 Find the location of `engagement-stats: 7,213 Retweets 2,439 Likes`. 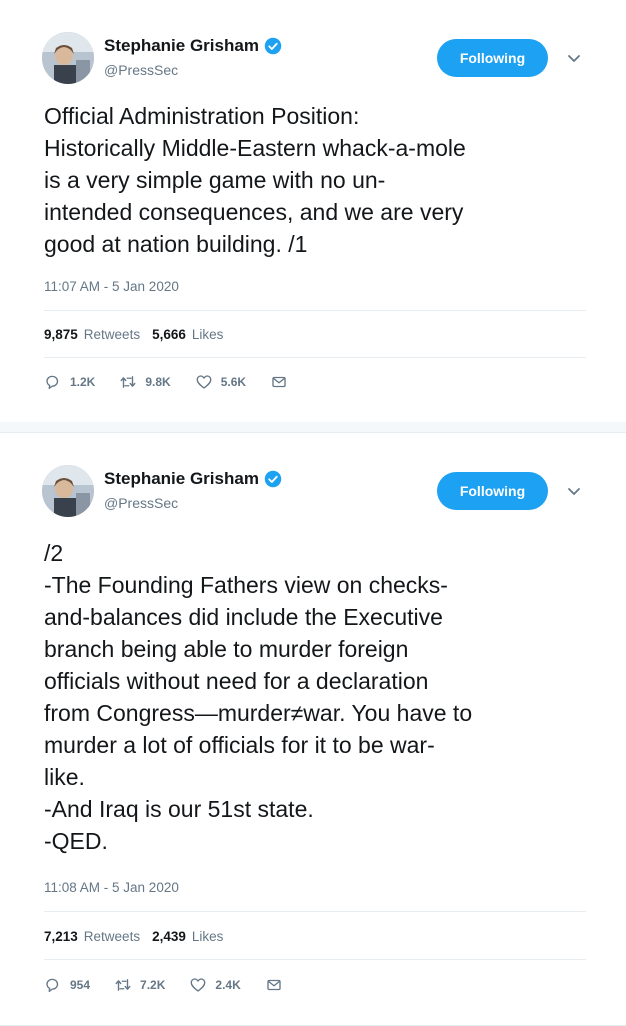

engagement-stats: 7,213 Retweets 2,439 Likes is located at coordinates (136, 936).